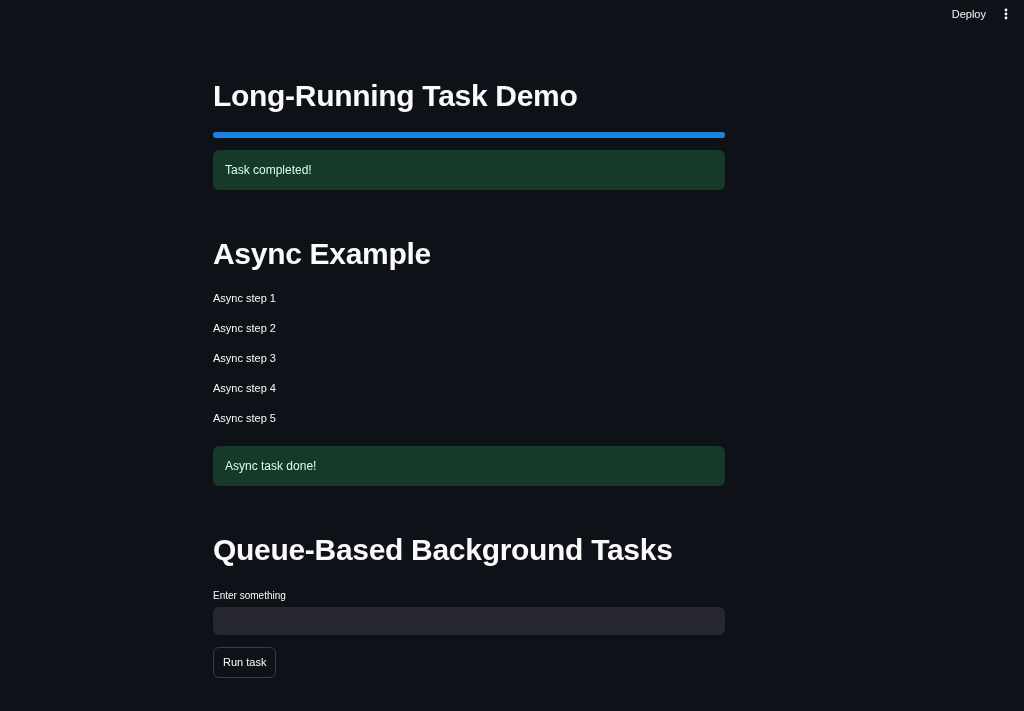 The height and width of the screenshot is (711, 1024). What do you see at coordinates (244, 358) in the screenshot?
I see `step-text: Async step 3` at bounding box center [244, 358].